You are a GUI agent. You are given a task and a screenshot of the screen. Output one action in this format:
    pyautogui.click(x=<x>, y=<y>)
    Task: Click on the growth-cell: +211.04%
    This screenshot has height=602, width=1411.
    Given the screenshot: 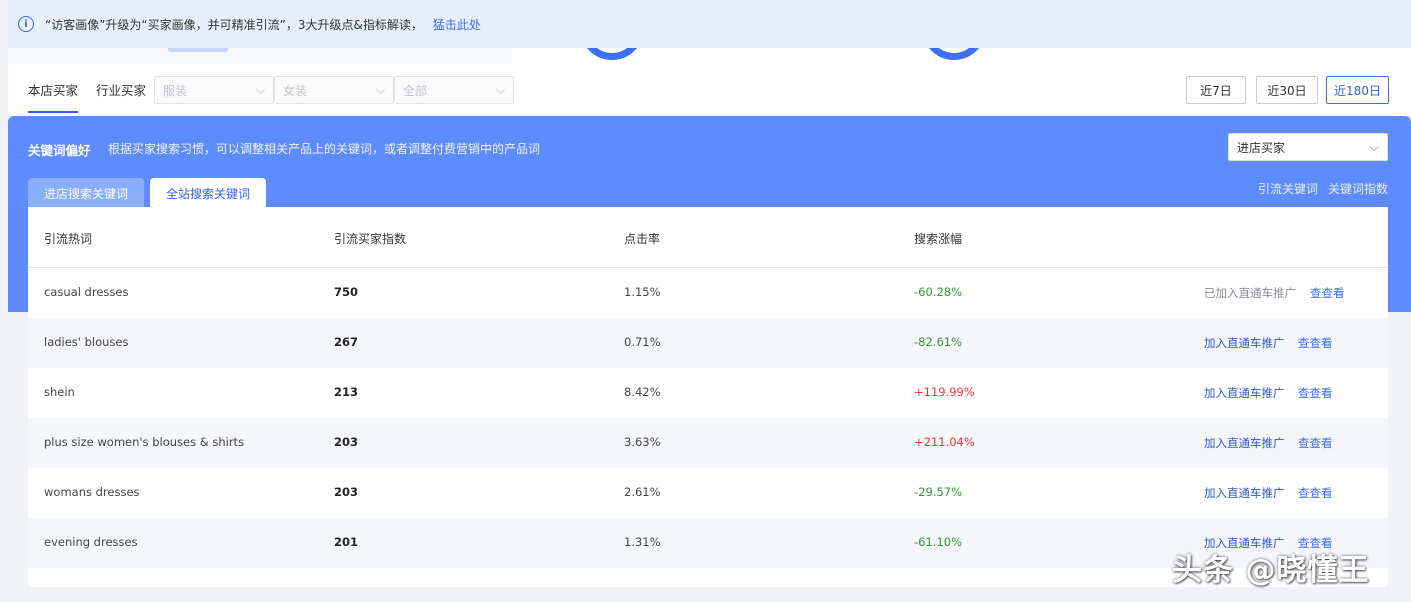 What is the action you would take?
    pyautogui.click(x=944, y=442)
    